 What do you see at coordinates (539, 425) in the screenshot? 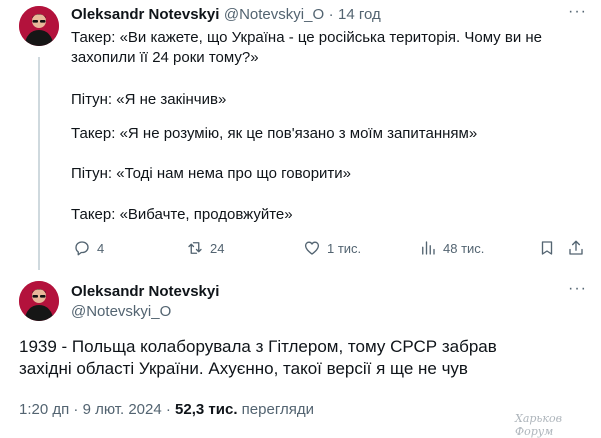
I see `watermark: Харьков Форум` at bounding box center [539, 425].